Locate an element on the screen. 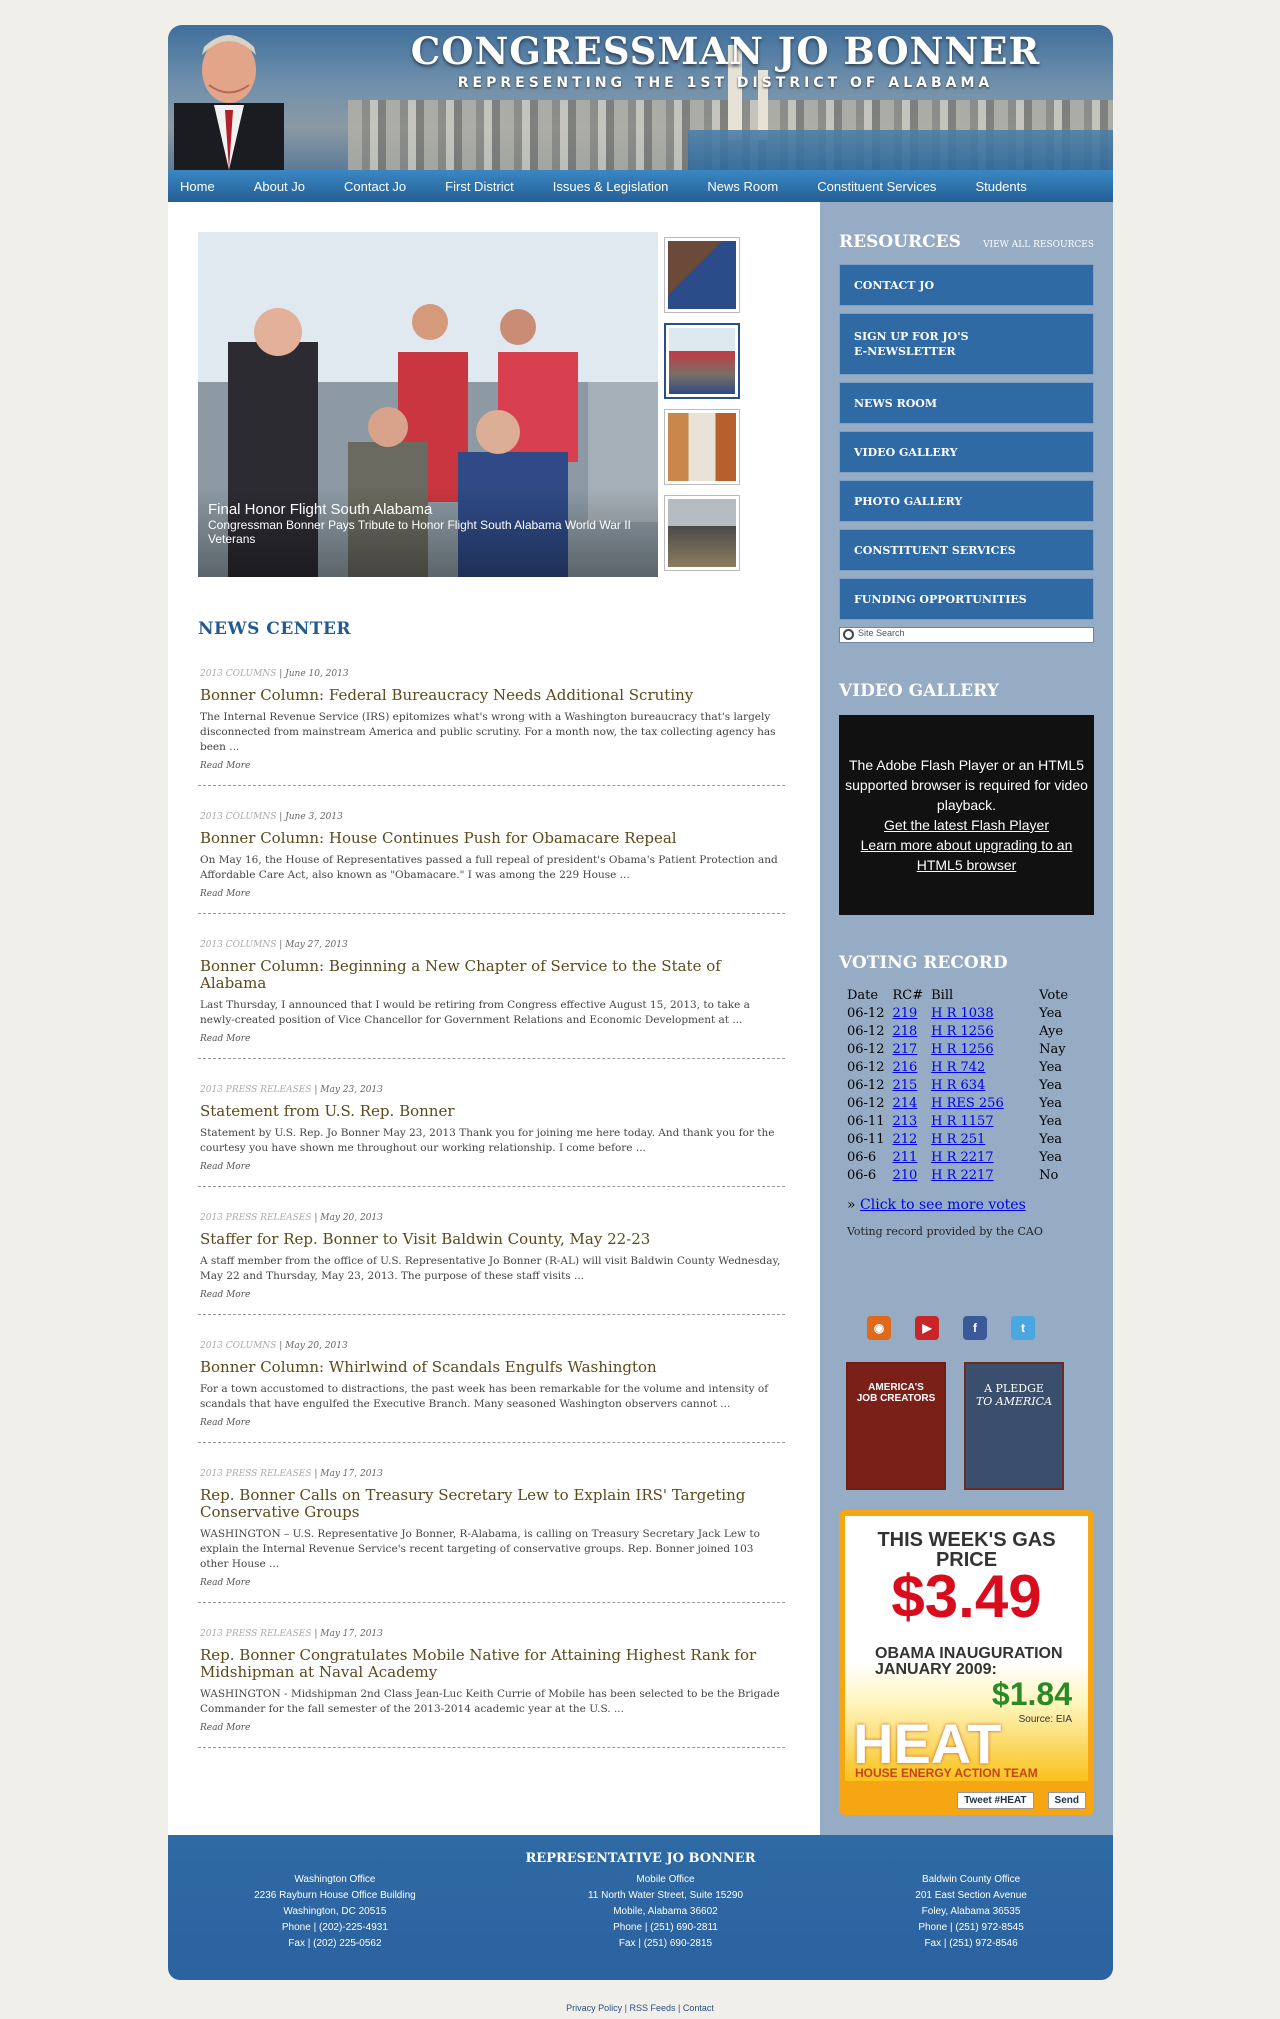 This screenshot has height=2019, width=1280. vote-rollcall-link: 211 is located at coordinates (904, 1157).